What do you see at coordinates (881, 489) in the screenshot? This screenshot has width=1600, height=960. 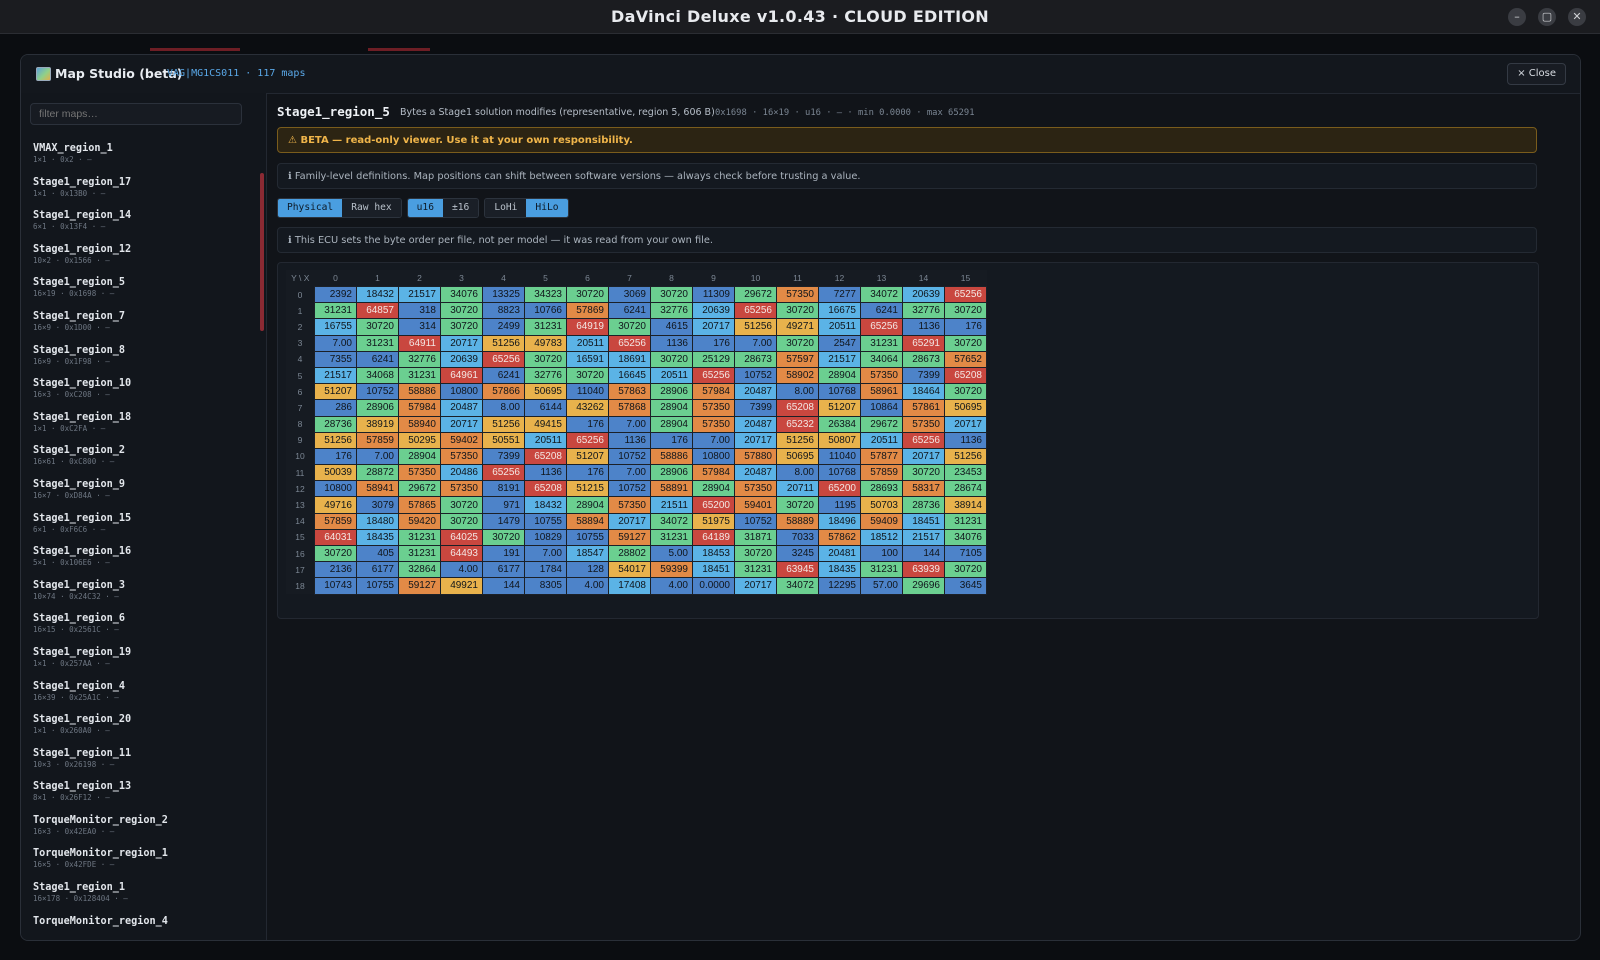 I see `grid-cell: 28693` at bounding box center [881, 489].